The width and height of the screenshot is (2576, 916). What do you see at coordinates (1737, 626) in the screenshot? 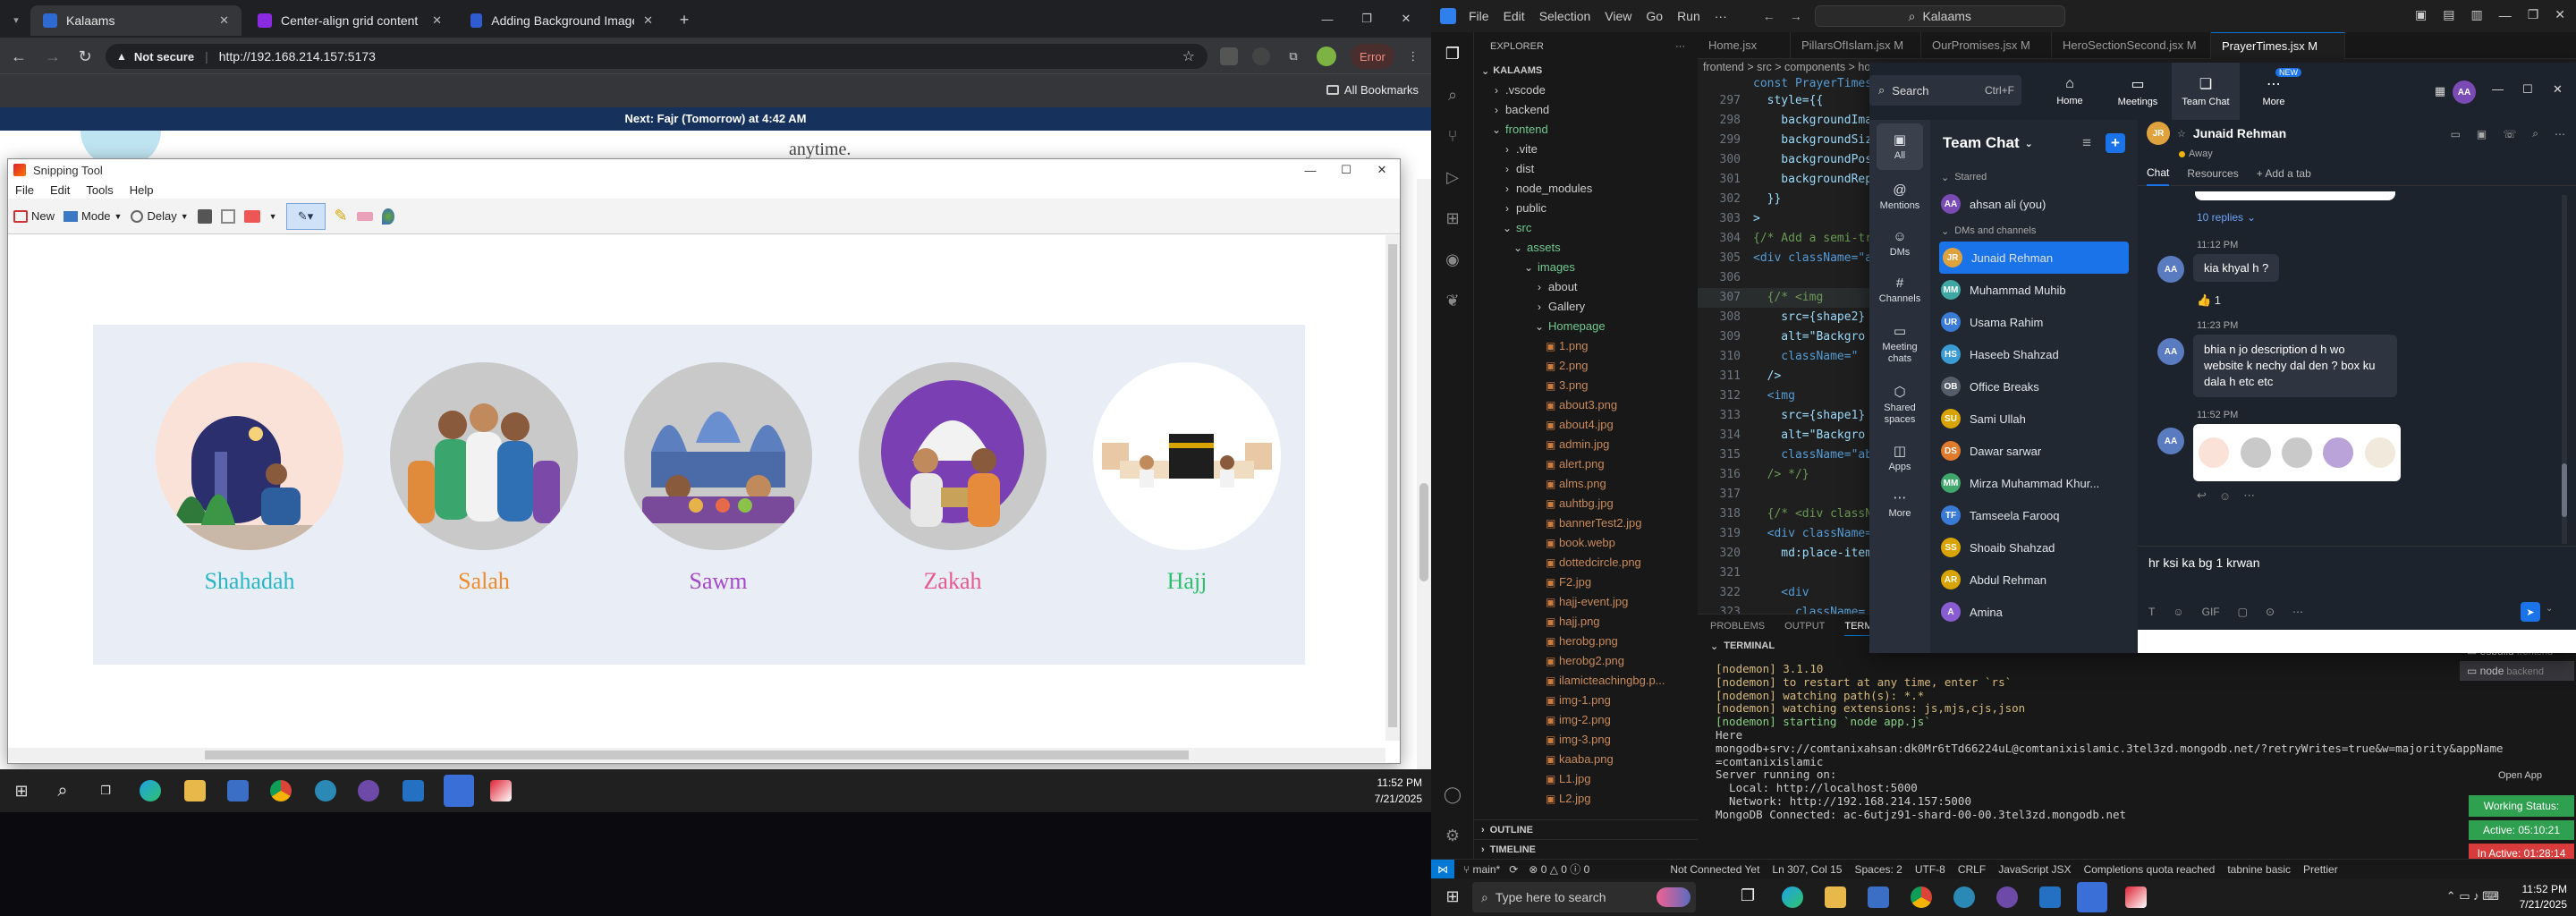
I see `panel-tab-problems: PROBLEMS` at bounding box center [1737, 626].